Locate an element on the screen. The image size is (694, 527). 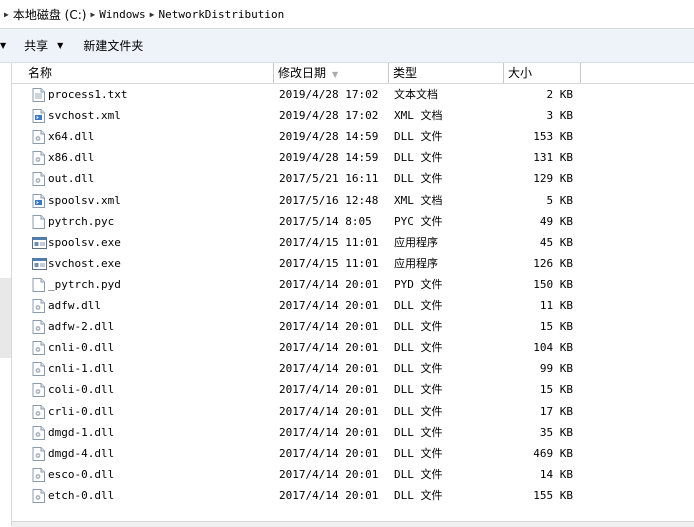
file-row: crli-0.dll 2017/4/14 20:01 DLL 文件 17 KB is located at coordinates (353, 411).